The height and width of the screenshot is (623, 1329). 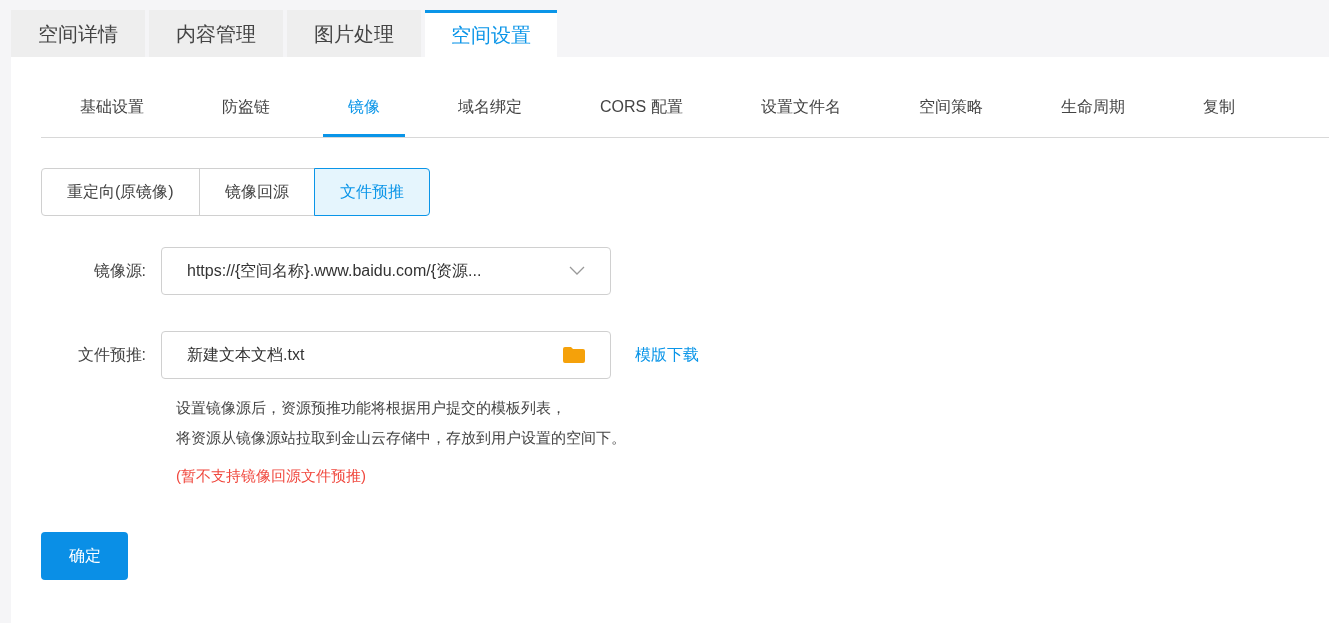 What do you see at coordinates (1092, 108) in the screenshot?
I see `sub-tab: 生命周期` at bounding box center [1092, 108].